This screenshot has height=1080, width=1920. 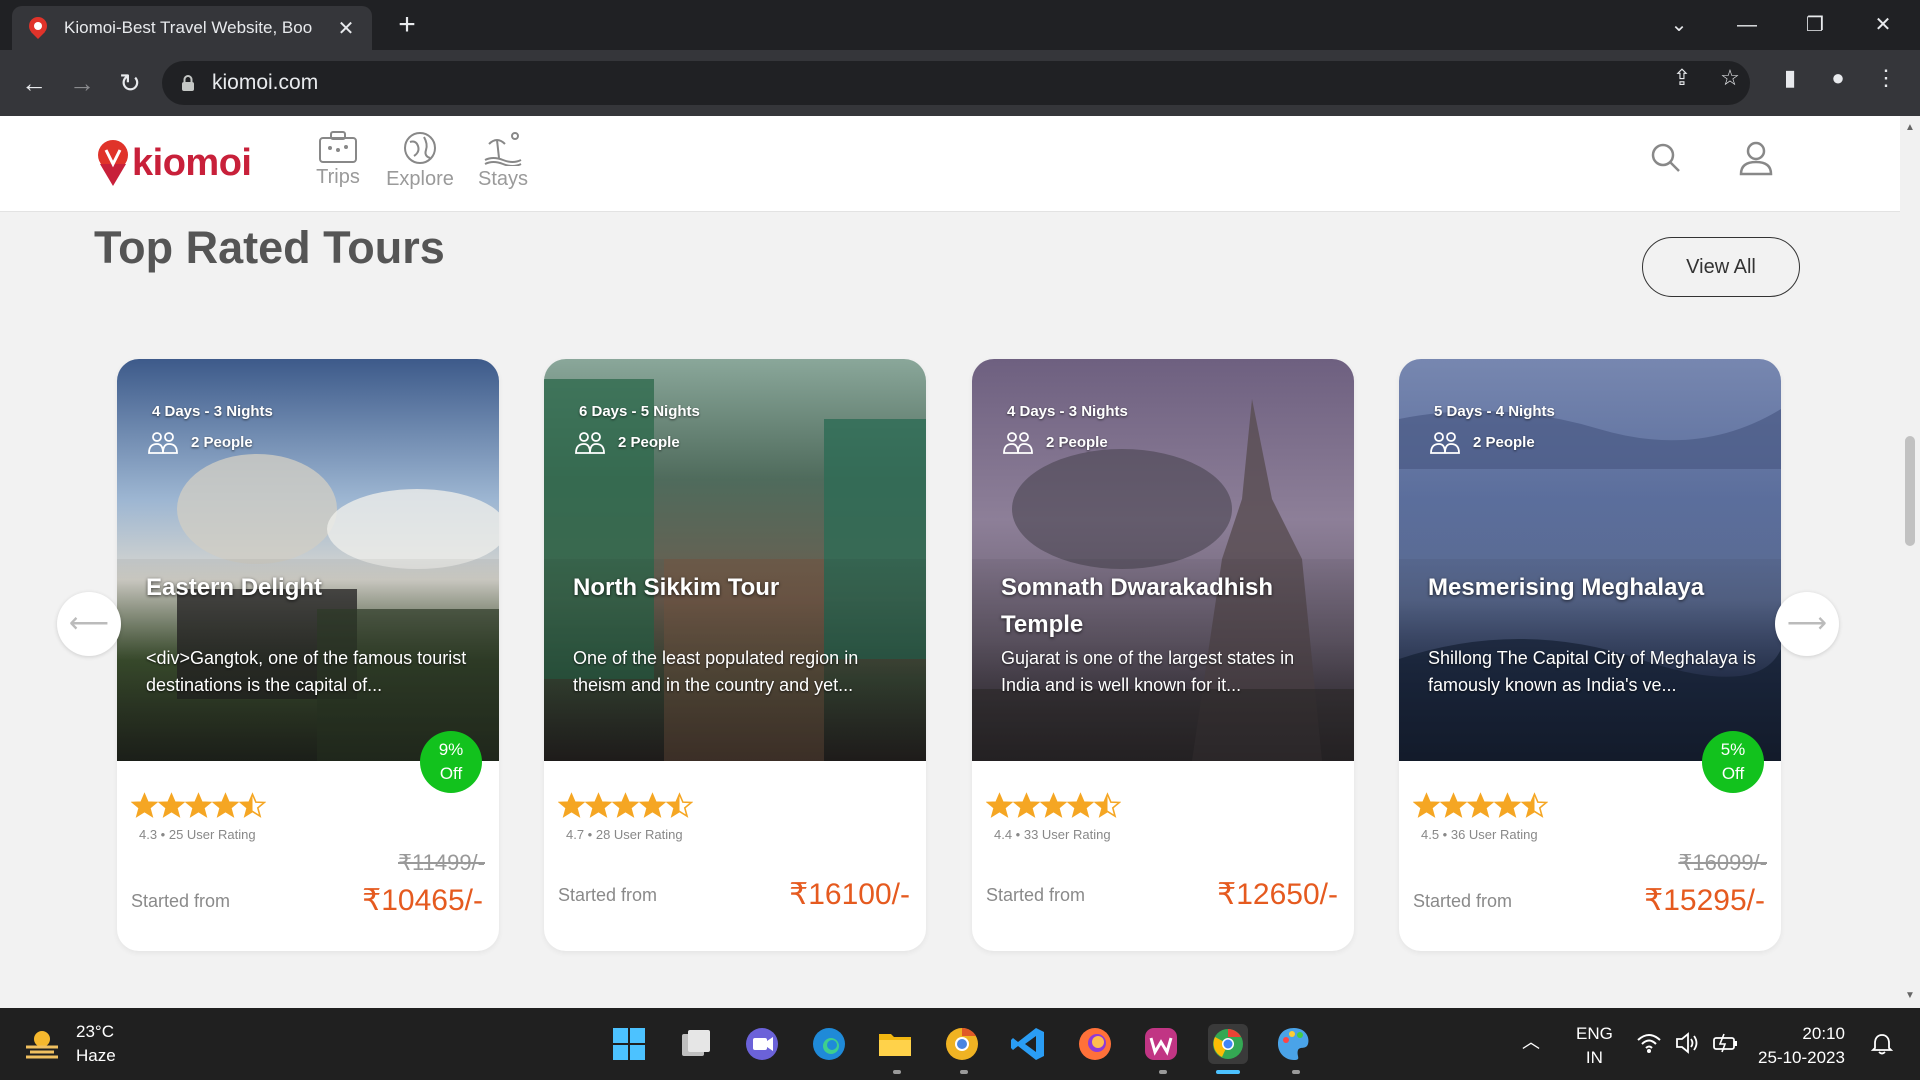 What do you see at coordinates (1882, 1044) in the screenshot?
I see `notification-icon` at bounding box center [1882, 1044].